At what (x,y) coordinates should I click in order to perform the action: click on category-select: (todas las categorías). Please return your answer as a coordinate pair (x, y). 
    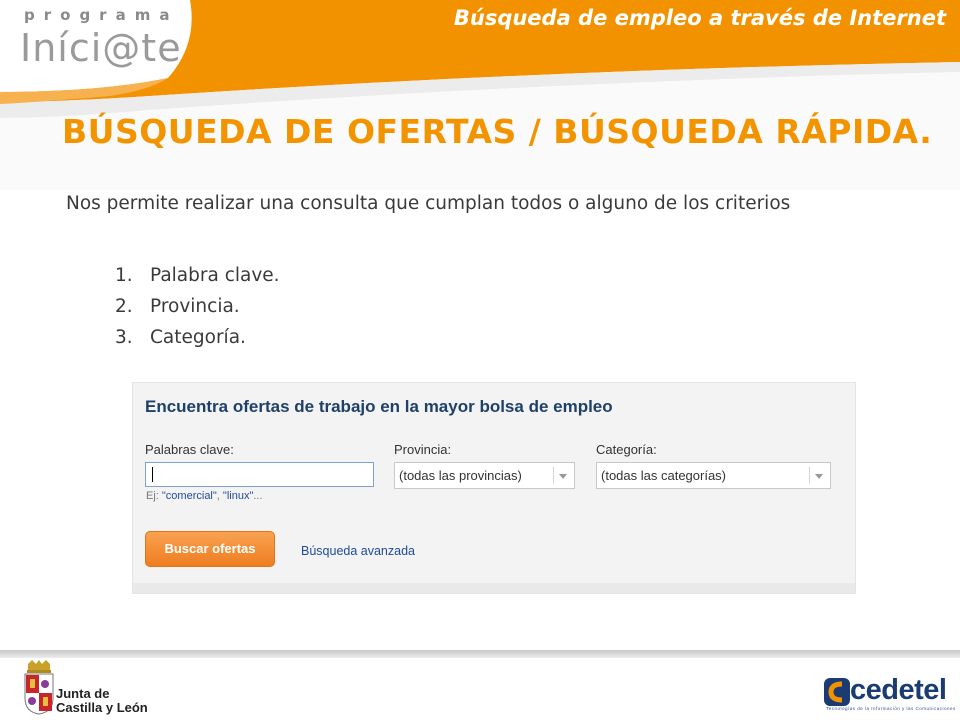
    Looking at the image, I should click on (713, 475).